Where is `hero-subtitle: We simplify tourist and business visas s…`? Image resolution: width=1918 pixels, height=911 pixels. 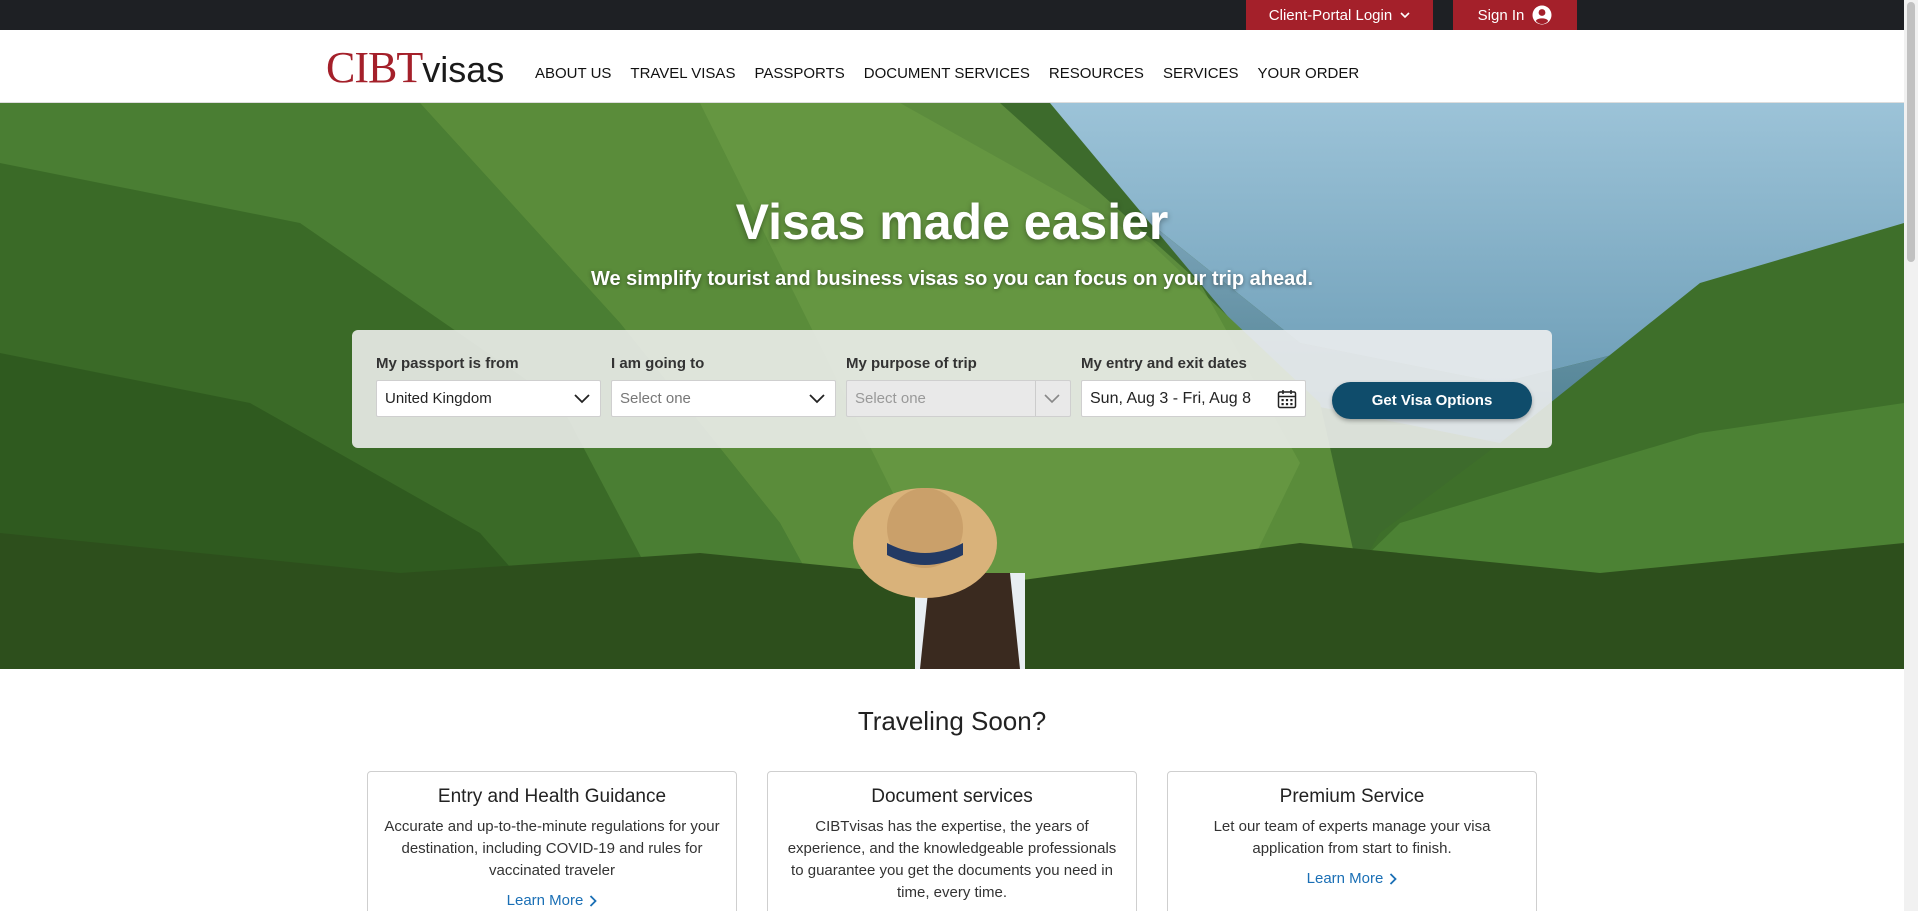
hero-subtitle: We simplify tourist and business visas s… is located at coordinates (952, 279).